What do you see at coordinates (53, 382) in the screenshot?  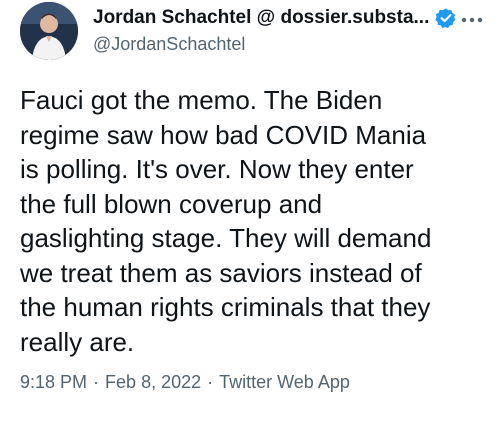 I see `tweet-time: 9:18 PM` at bounding box center [53, 382].